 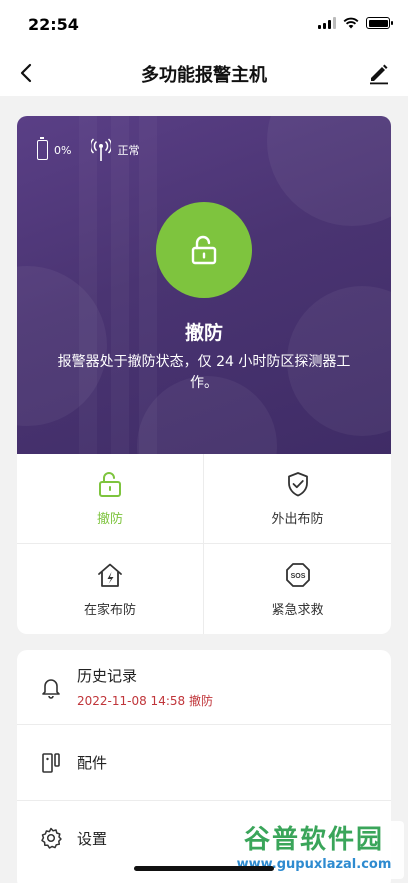 I want to click on home-bolt-icon, so click(x=110, y=575).